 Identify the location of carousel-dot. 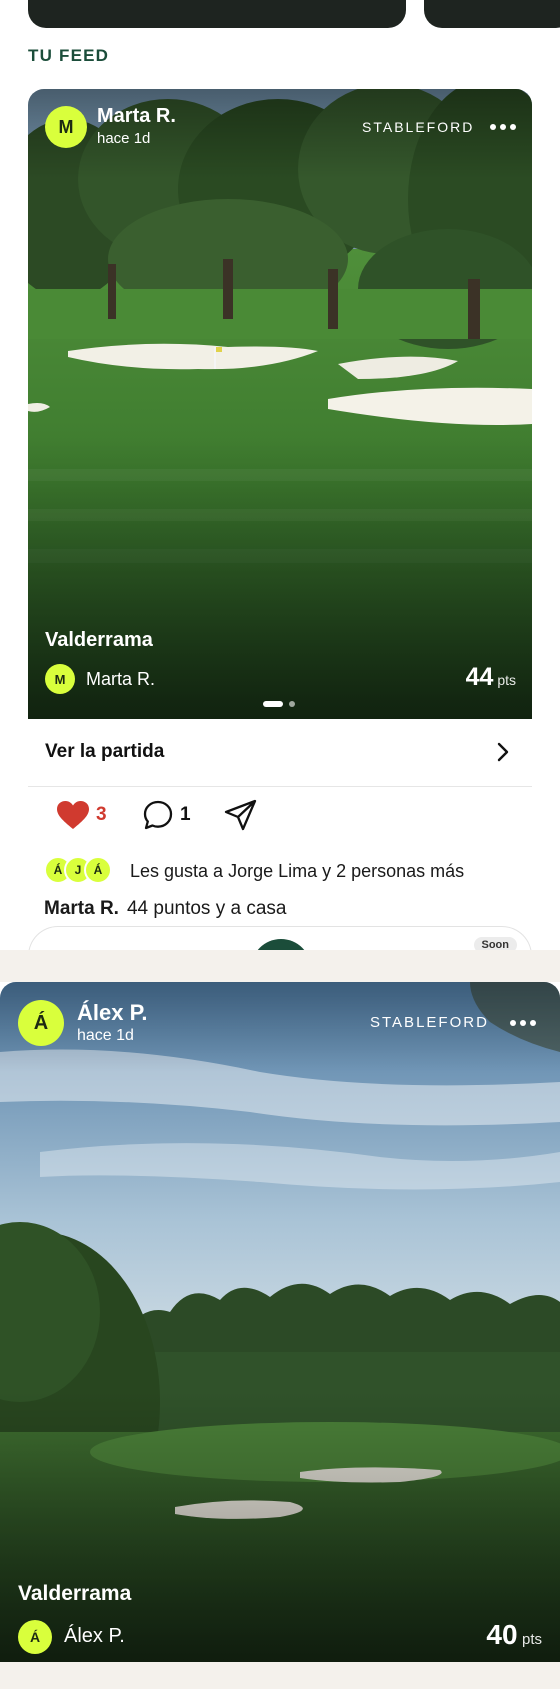
(292, 704).